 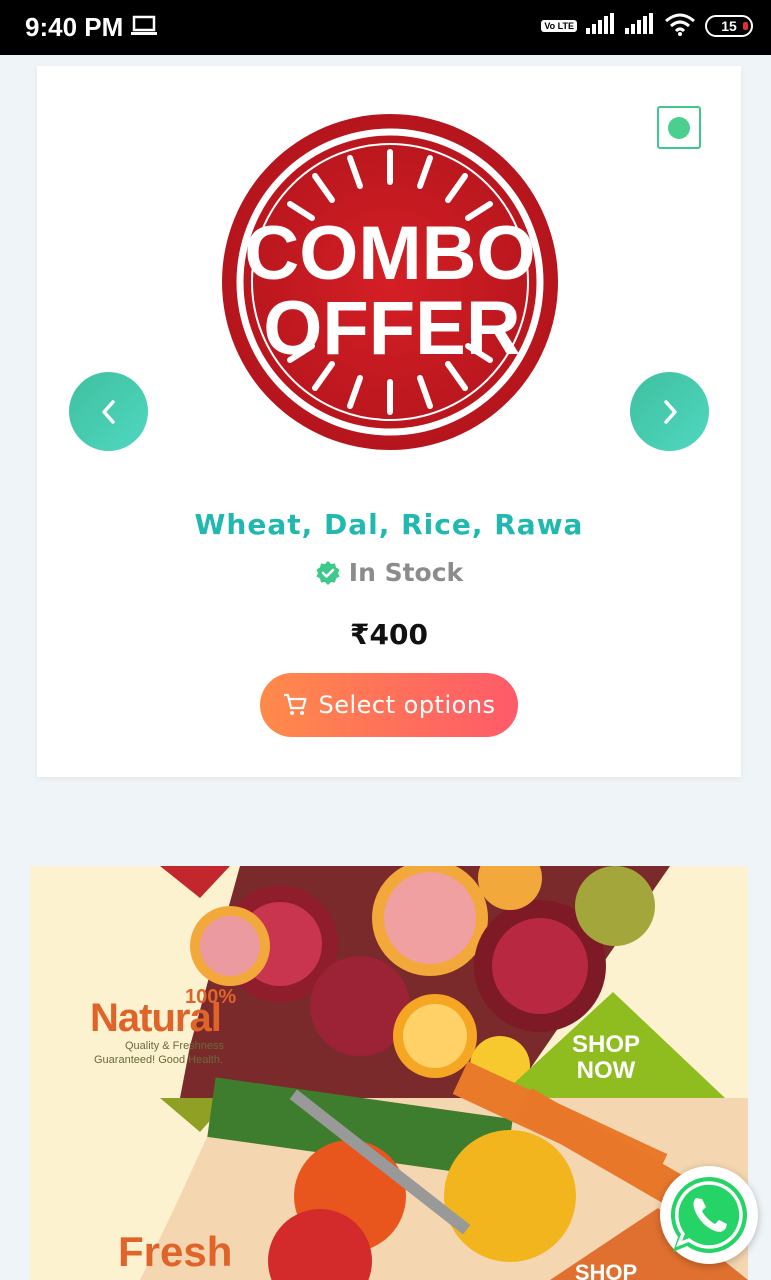 I want to click on product-title: Wheat, Dal, Rice, Rawa, so click(x=389, y=524).